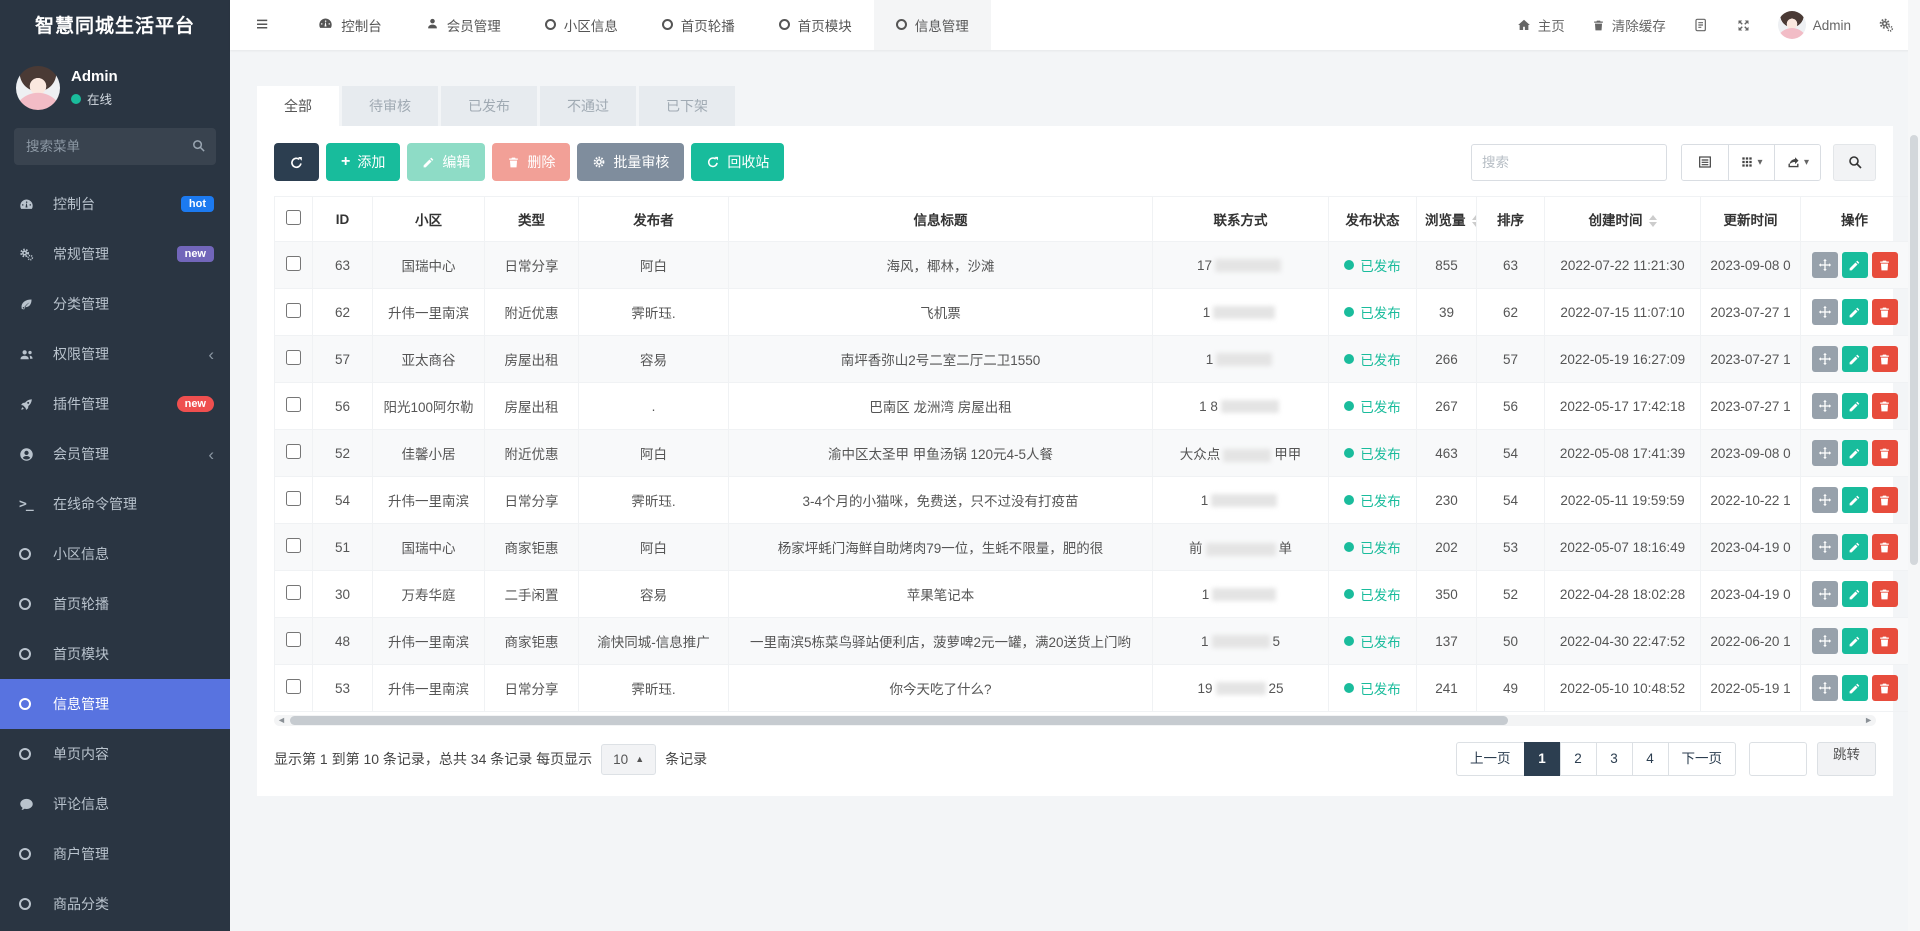 The width and height of the screenshot is (1920, 931). I want to click on column-header: 创建时间, so click(1622, 219).